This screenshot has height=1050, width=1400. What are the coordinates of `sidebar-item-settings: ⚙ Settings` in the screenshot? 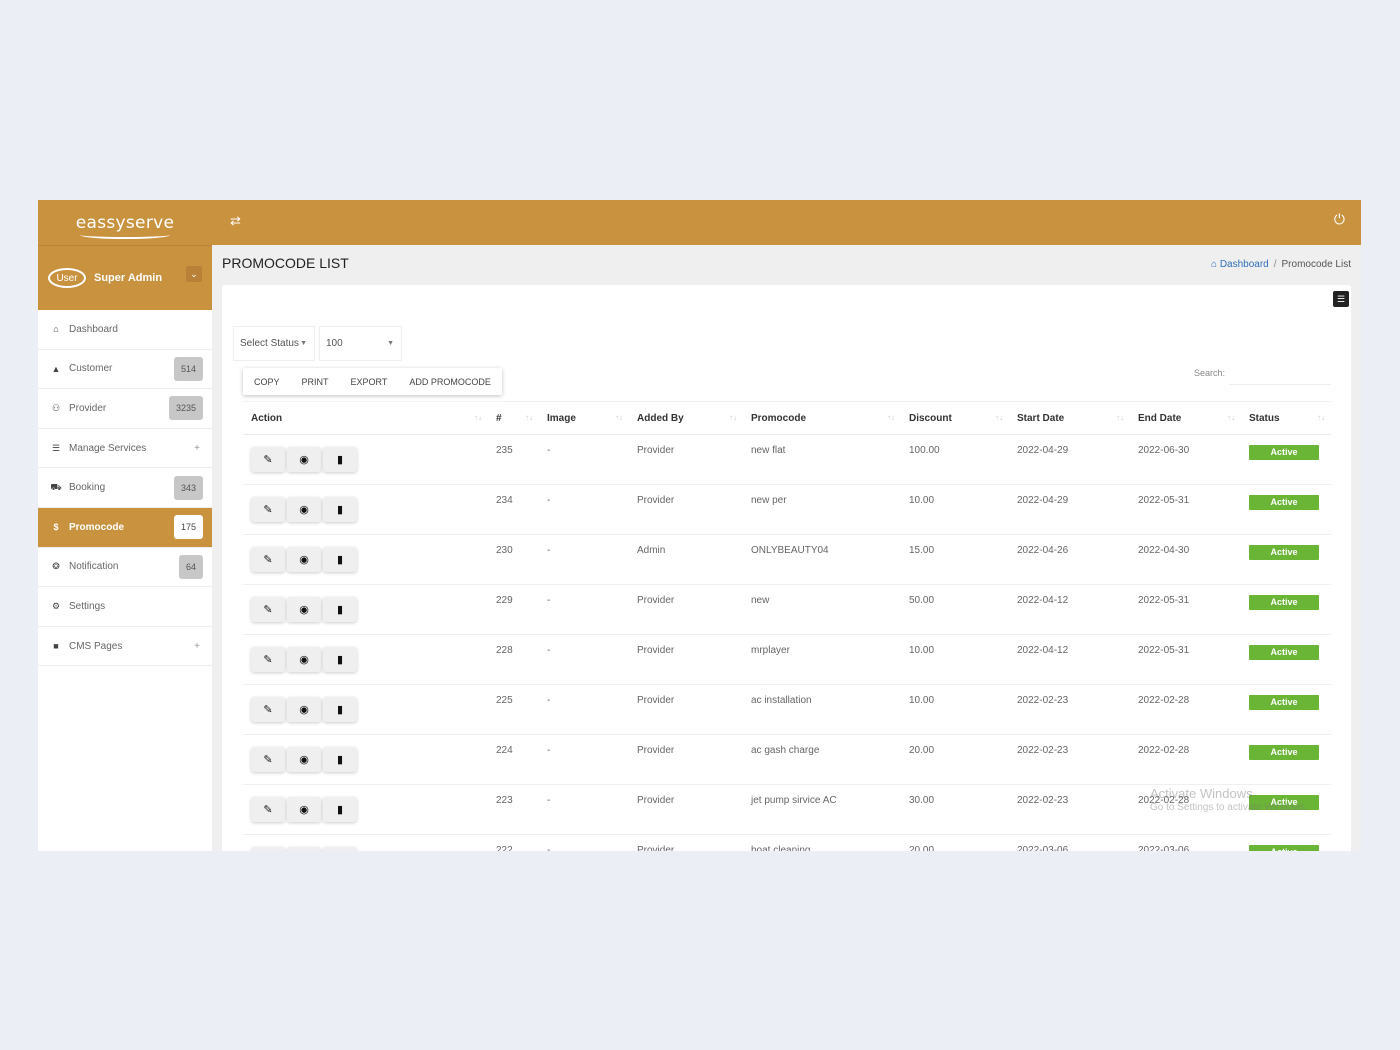 It's located at (125, 607).